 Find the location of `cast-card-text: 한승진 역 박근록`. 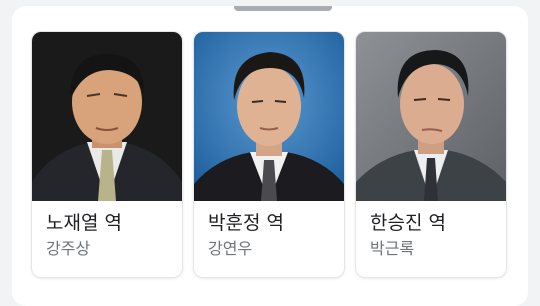

cast-card-text: 한승진 역 박근록 is located at coordinates (435, 235).